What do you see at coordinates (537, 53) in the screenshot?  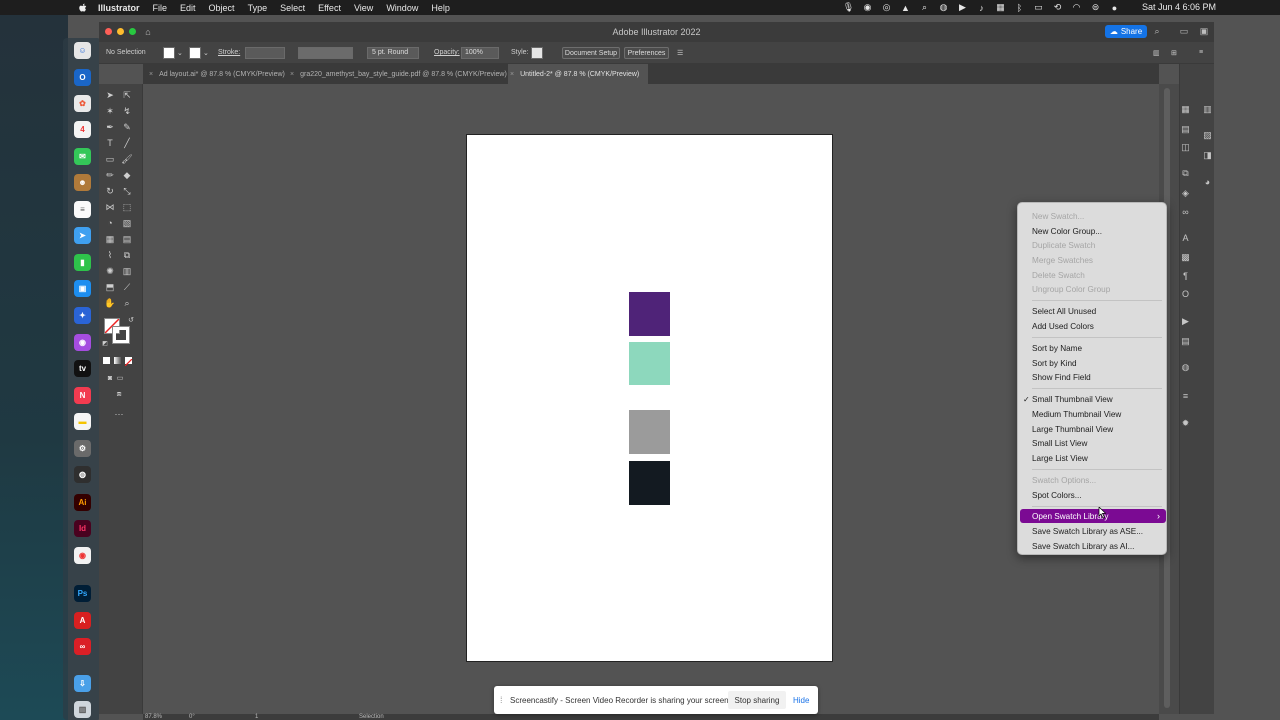 I see `graphic-style-swatch` at bounding box center [537, 53].